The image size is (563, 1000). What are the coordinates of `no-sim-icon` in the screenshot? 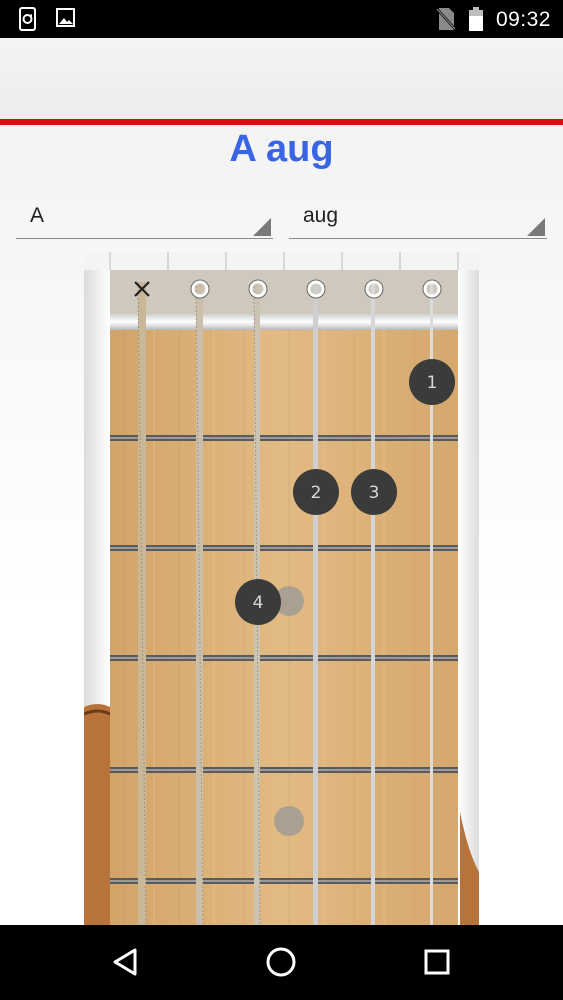 It's located at (446, 21).